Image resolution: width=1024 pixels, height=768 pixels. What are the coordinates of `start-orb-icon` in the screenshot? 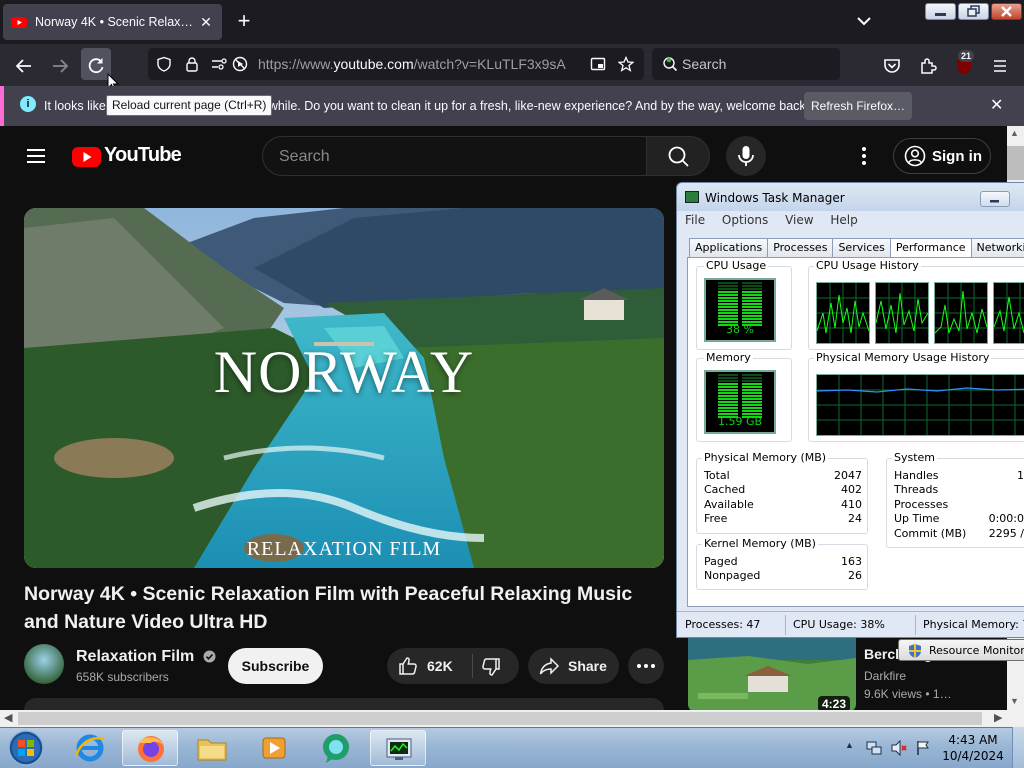 It's located at (26, 748).